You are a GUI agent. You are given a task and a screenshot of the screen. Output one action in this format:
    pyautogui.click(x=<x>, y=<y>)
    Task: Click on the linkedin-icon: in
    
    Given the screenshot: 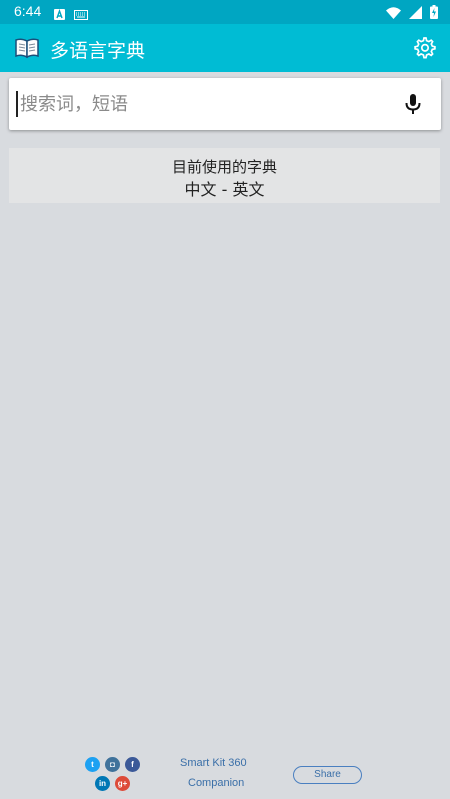 What is the action you would take?
    pyautogui.click(x=102, y=783)
    